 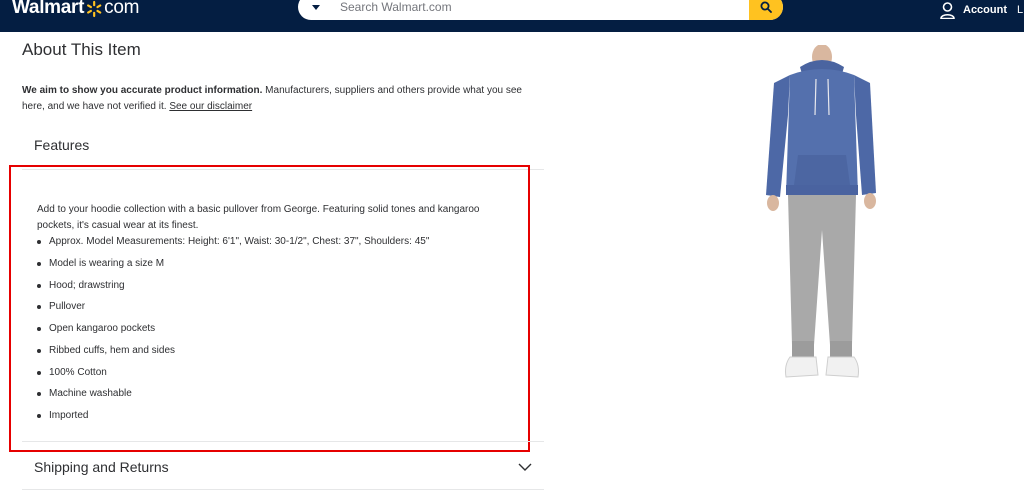 What do you see at coordinates (94, 9) in the screenshot?
I see `spark-icon` at bounding box center [94, 9].